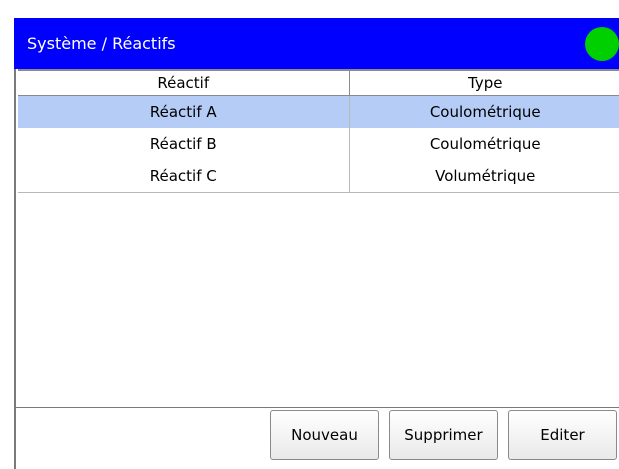  Describe the element at coordinates (317, 407) in the screenshot. I see `divider` at that location.